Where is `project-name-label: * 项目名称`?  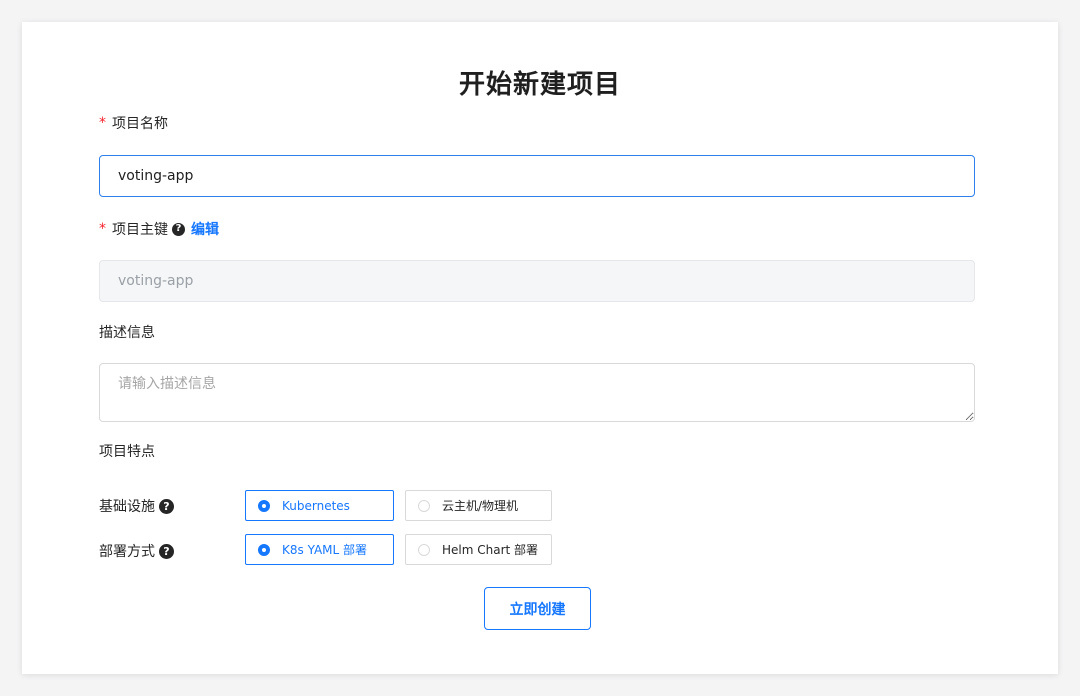
project-name-label: * 项目名称 is located at coordinates (133, 123).